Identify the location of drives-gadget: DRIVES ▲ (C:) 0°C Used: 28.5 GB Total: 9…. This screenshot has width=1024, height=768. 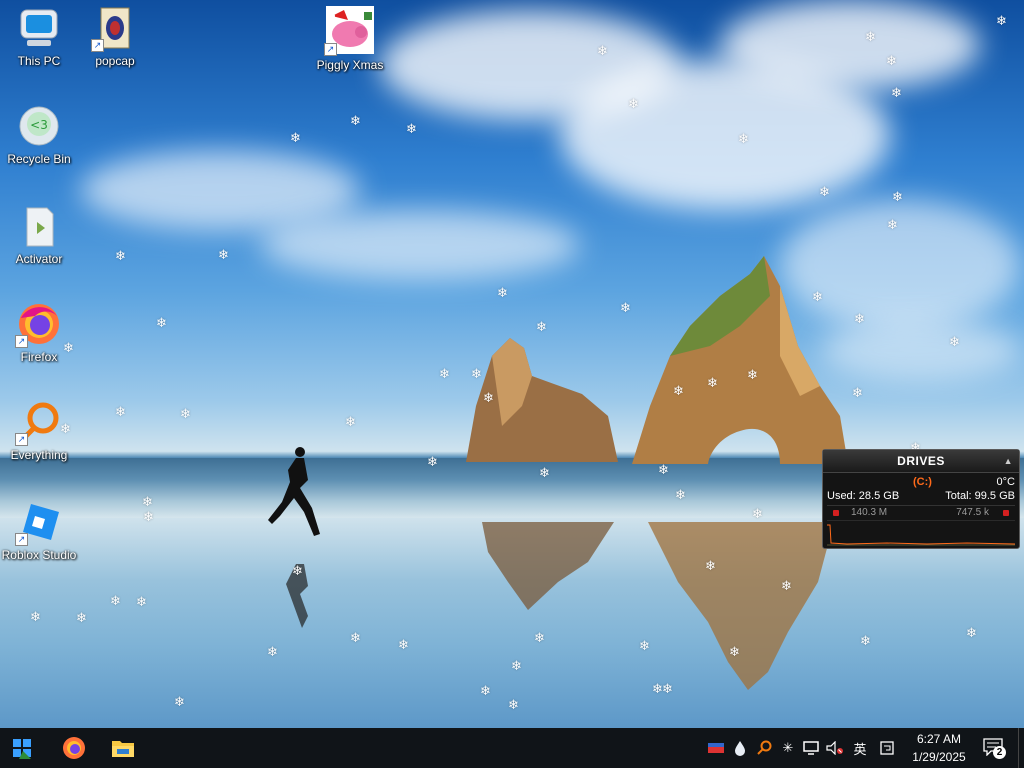
(921, 499).